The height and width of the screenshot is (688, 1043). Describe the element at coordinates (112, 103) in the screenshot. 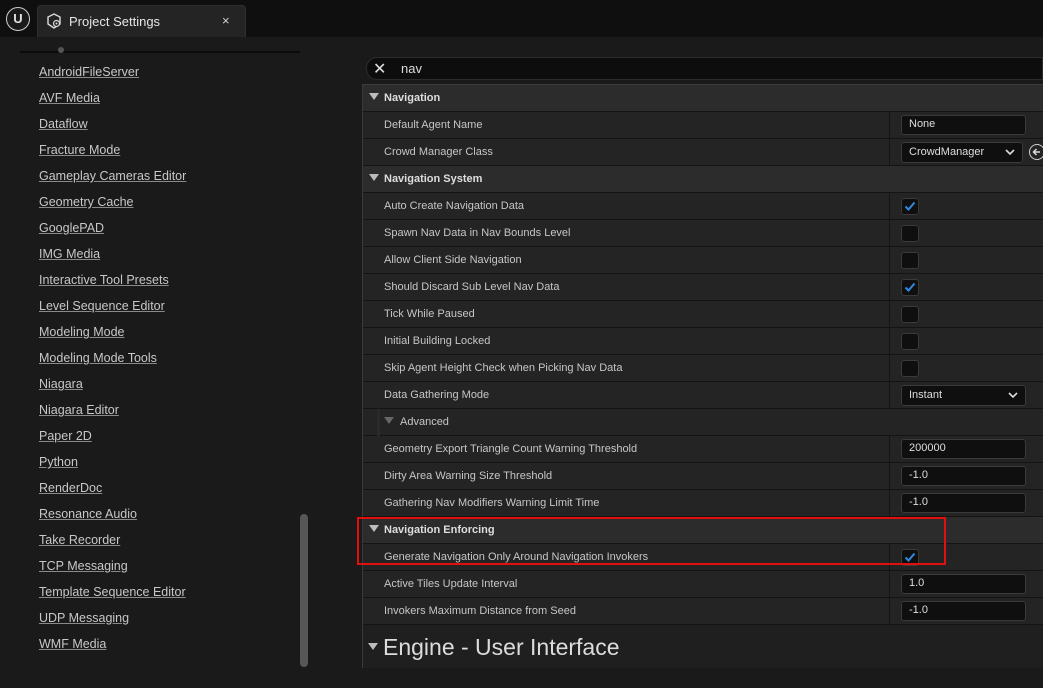

I see `sidebar-item-avf-media: AVF Media` at that location.